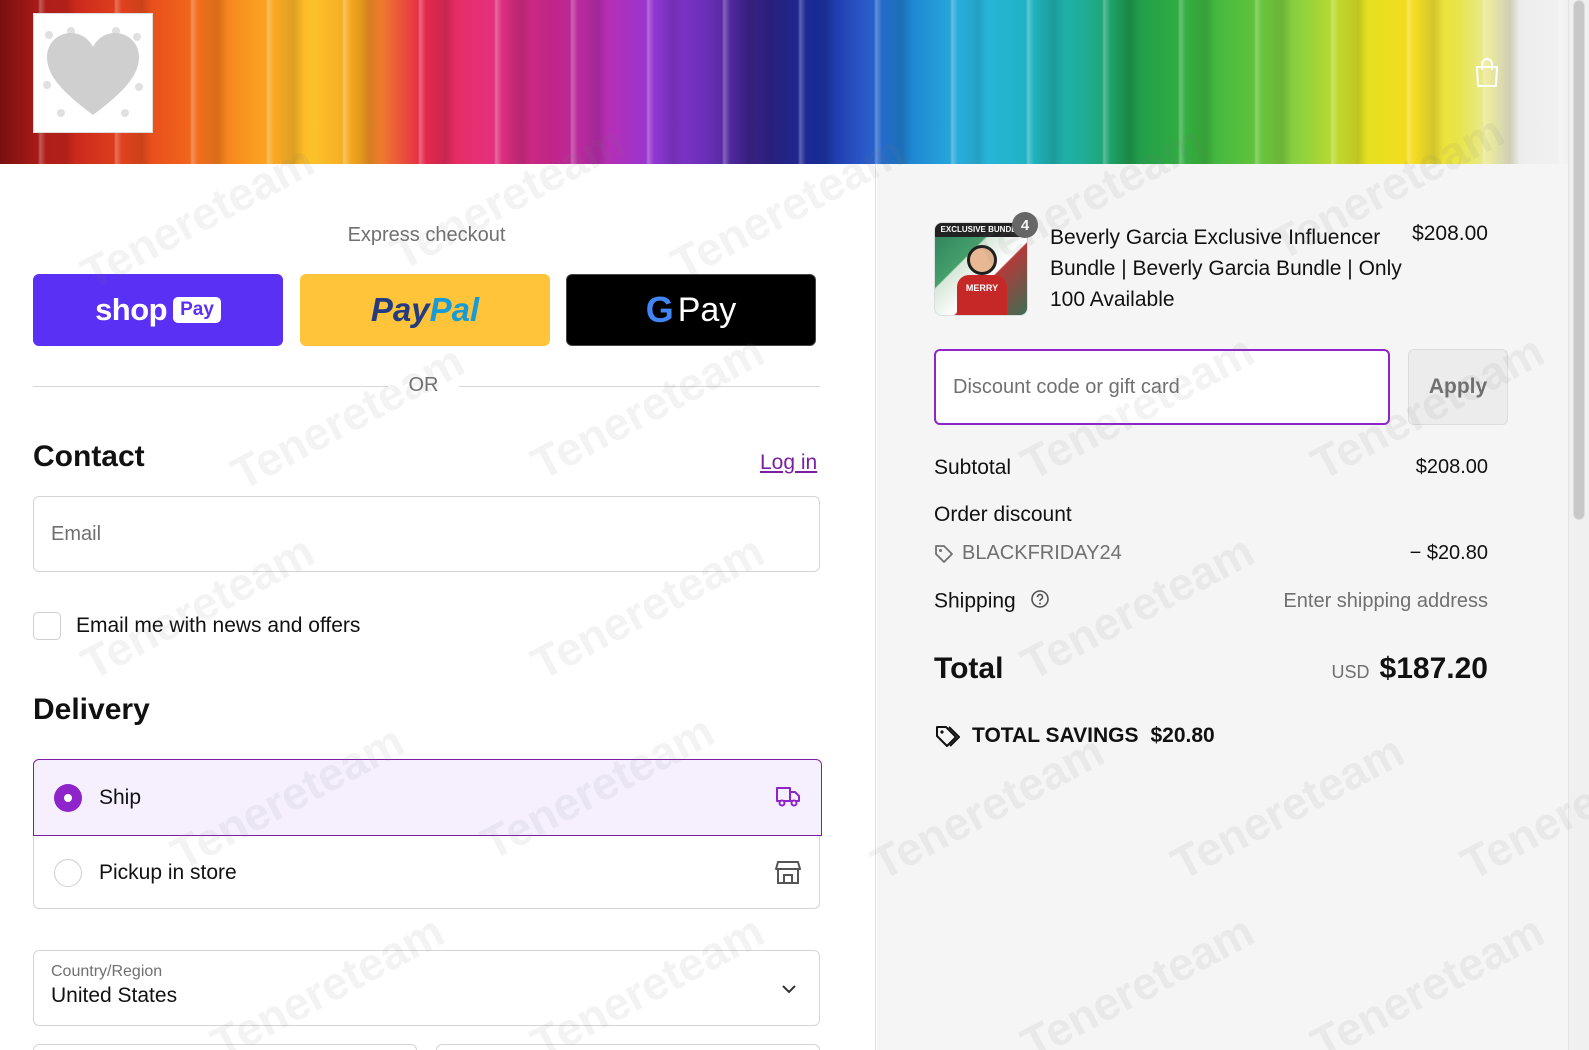  Describe the element at coordinates (107, 971) in the screenshot. I see `country-label: Country/Region` at that location.